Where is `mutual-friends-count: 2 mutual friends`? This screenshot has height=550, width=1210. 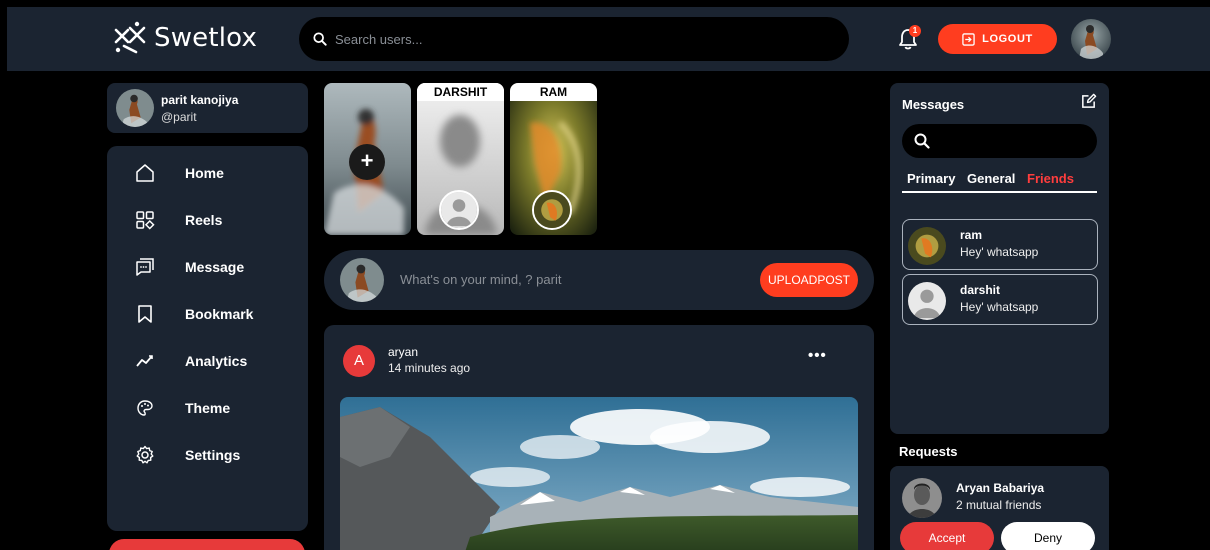
mutual-friends-count: 2 mutual friends is located at coordinates (999, 505).